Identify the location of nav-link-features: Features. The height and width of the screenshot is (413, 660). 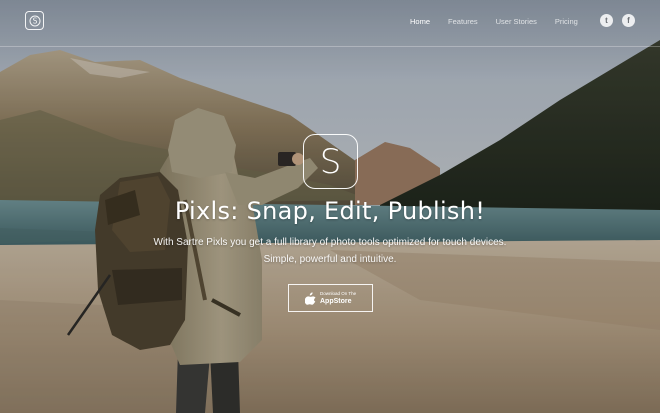
(463, 21).